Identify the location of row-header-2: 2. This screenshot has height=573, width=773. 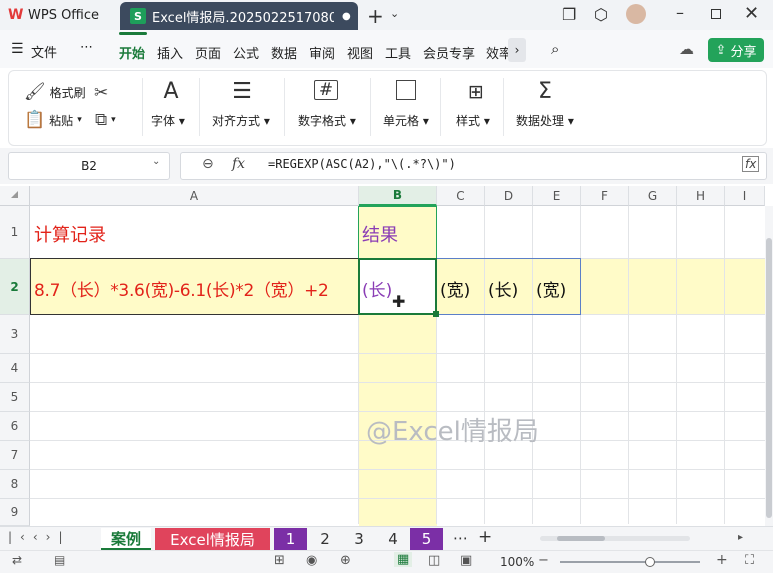
(15, 287).